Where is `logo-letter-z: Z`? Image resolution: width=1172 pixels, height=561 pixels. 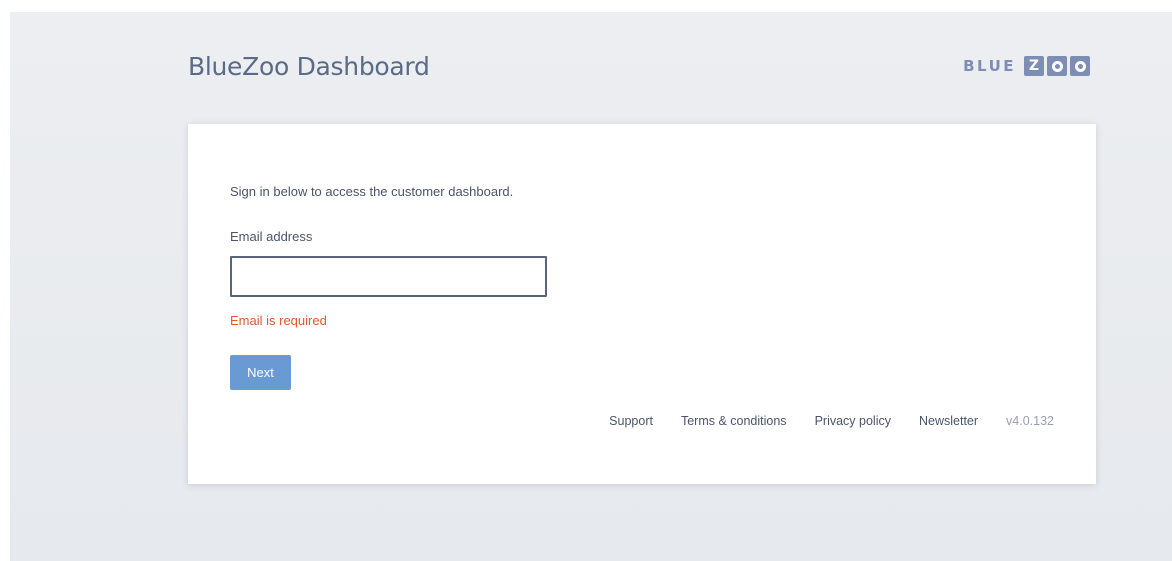 logo-letter-z: Z is located at coordinates (1034, 66).